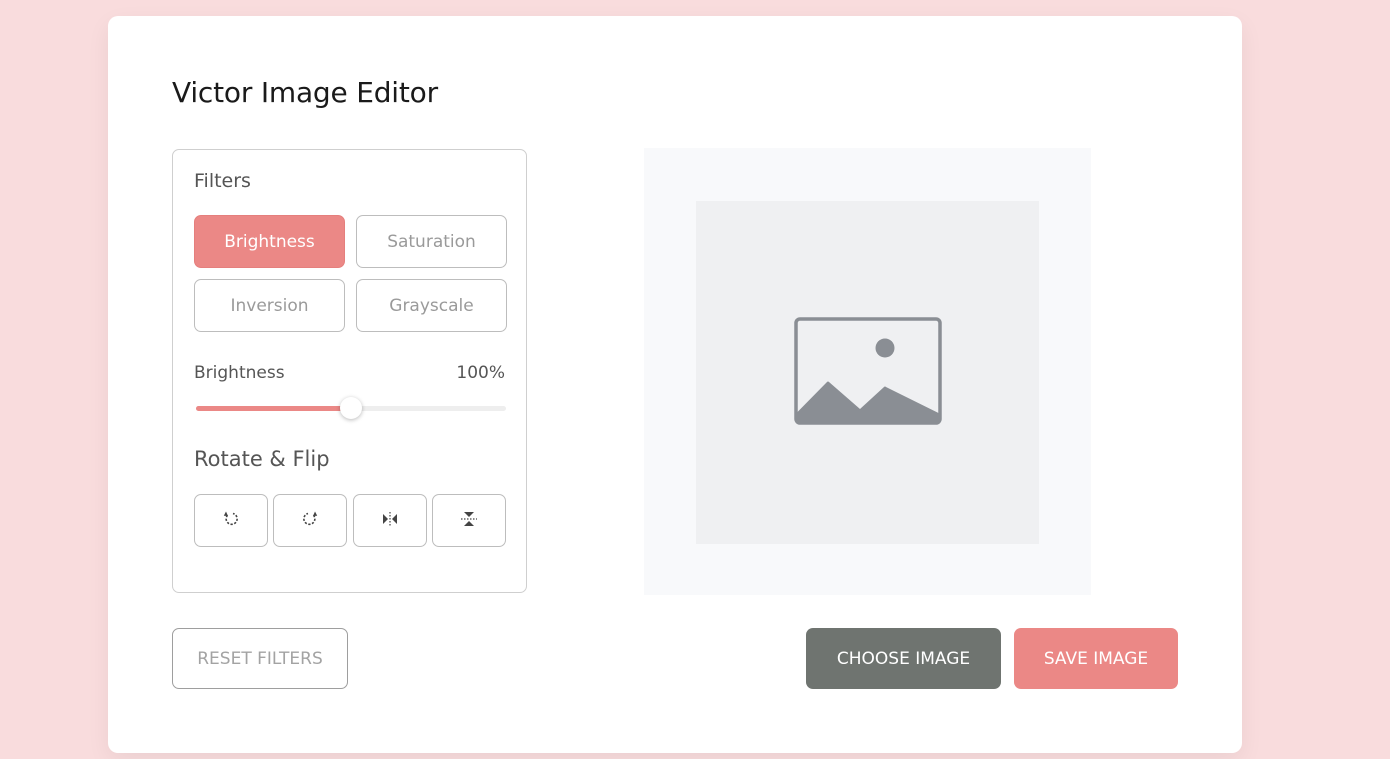 This screenshot has width=1390, height=759. What do you see at coordinates (431, 241) in the screenshot?
I see `filter-saturation-button: Saturation` at bounding box center [431, 241].